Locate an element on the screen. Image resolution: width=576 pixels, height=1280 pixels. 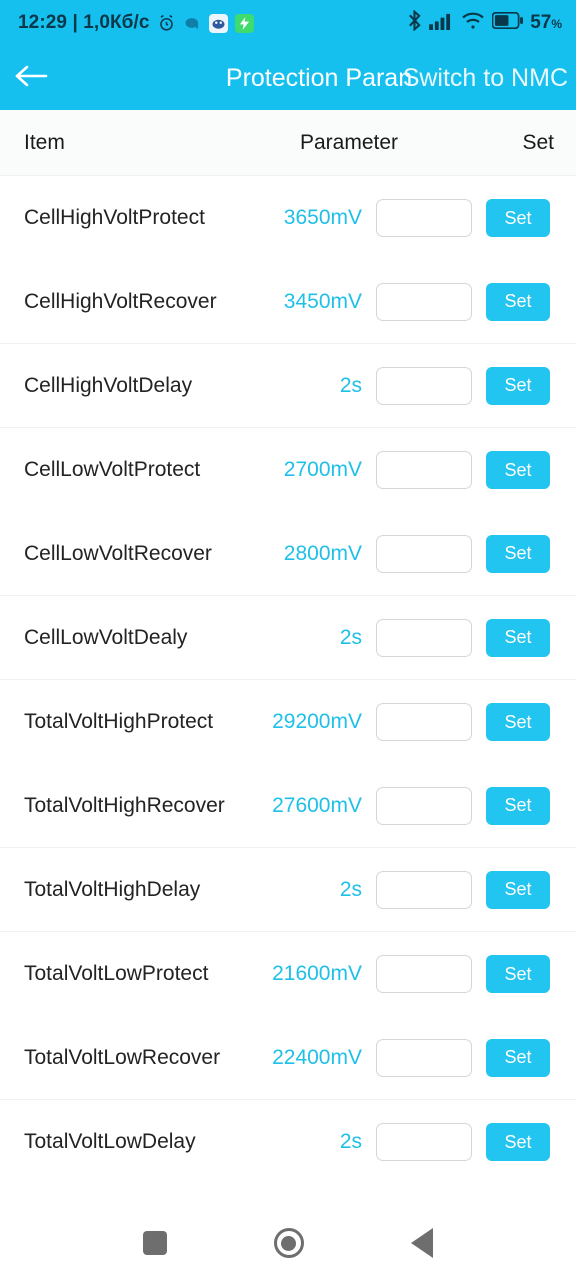
app-icon-elephant is located at coordinates (192, 23).